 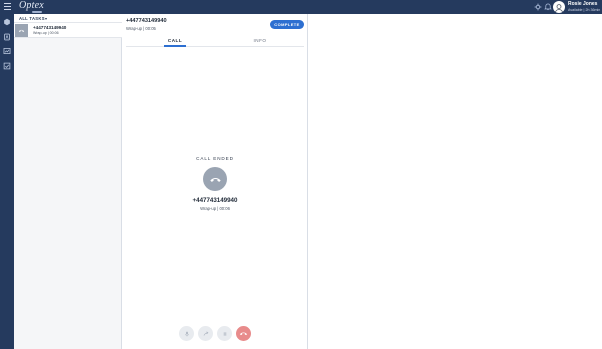 What do you see at coordinates (215, 158) in the screenshot?
I see `call-ended-label: CALL ENDED` at bounding box center [215, 158].